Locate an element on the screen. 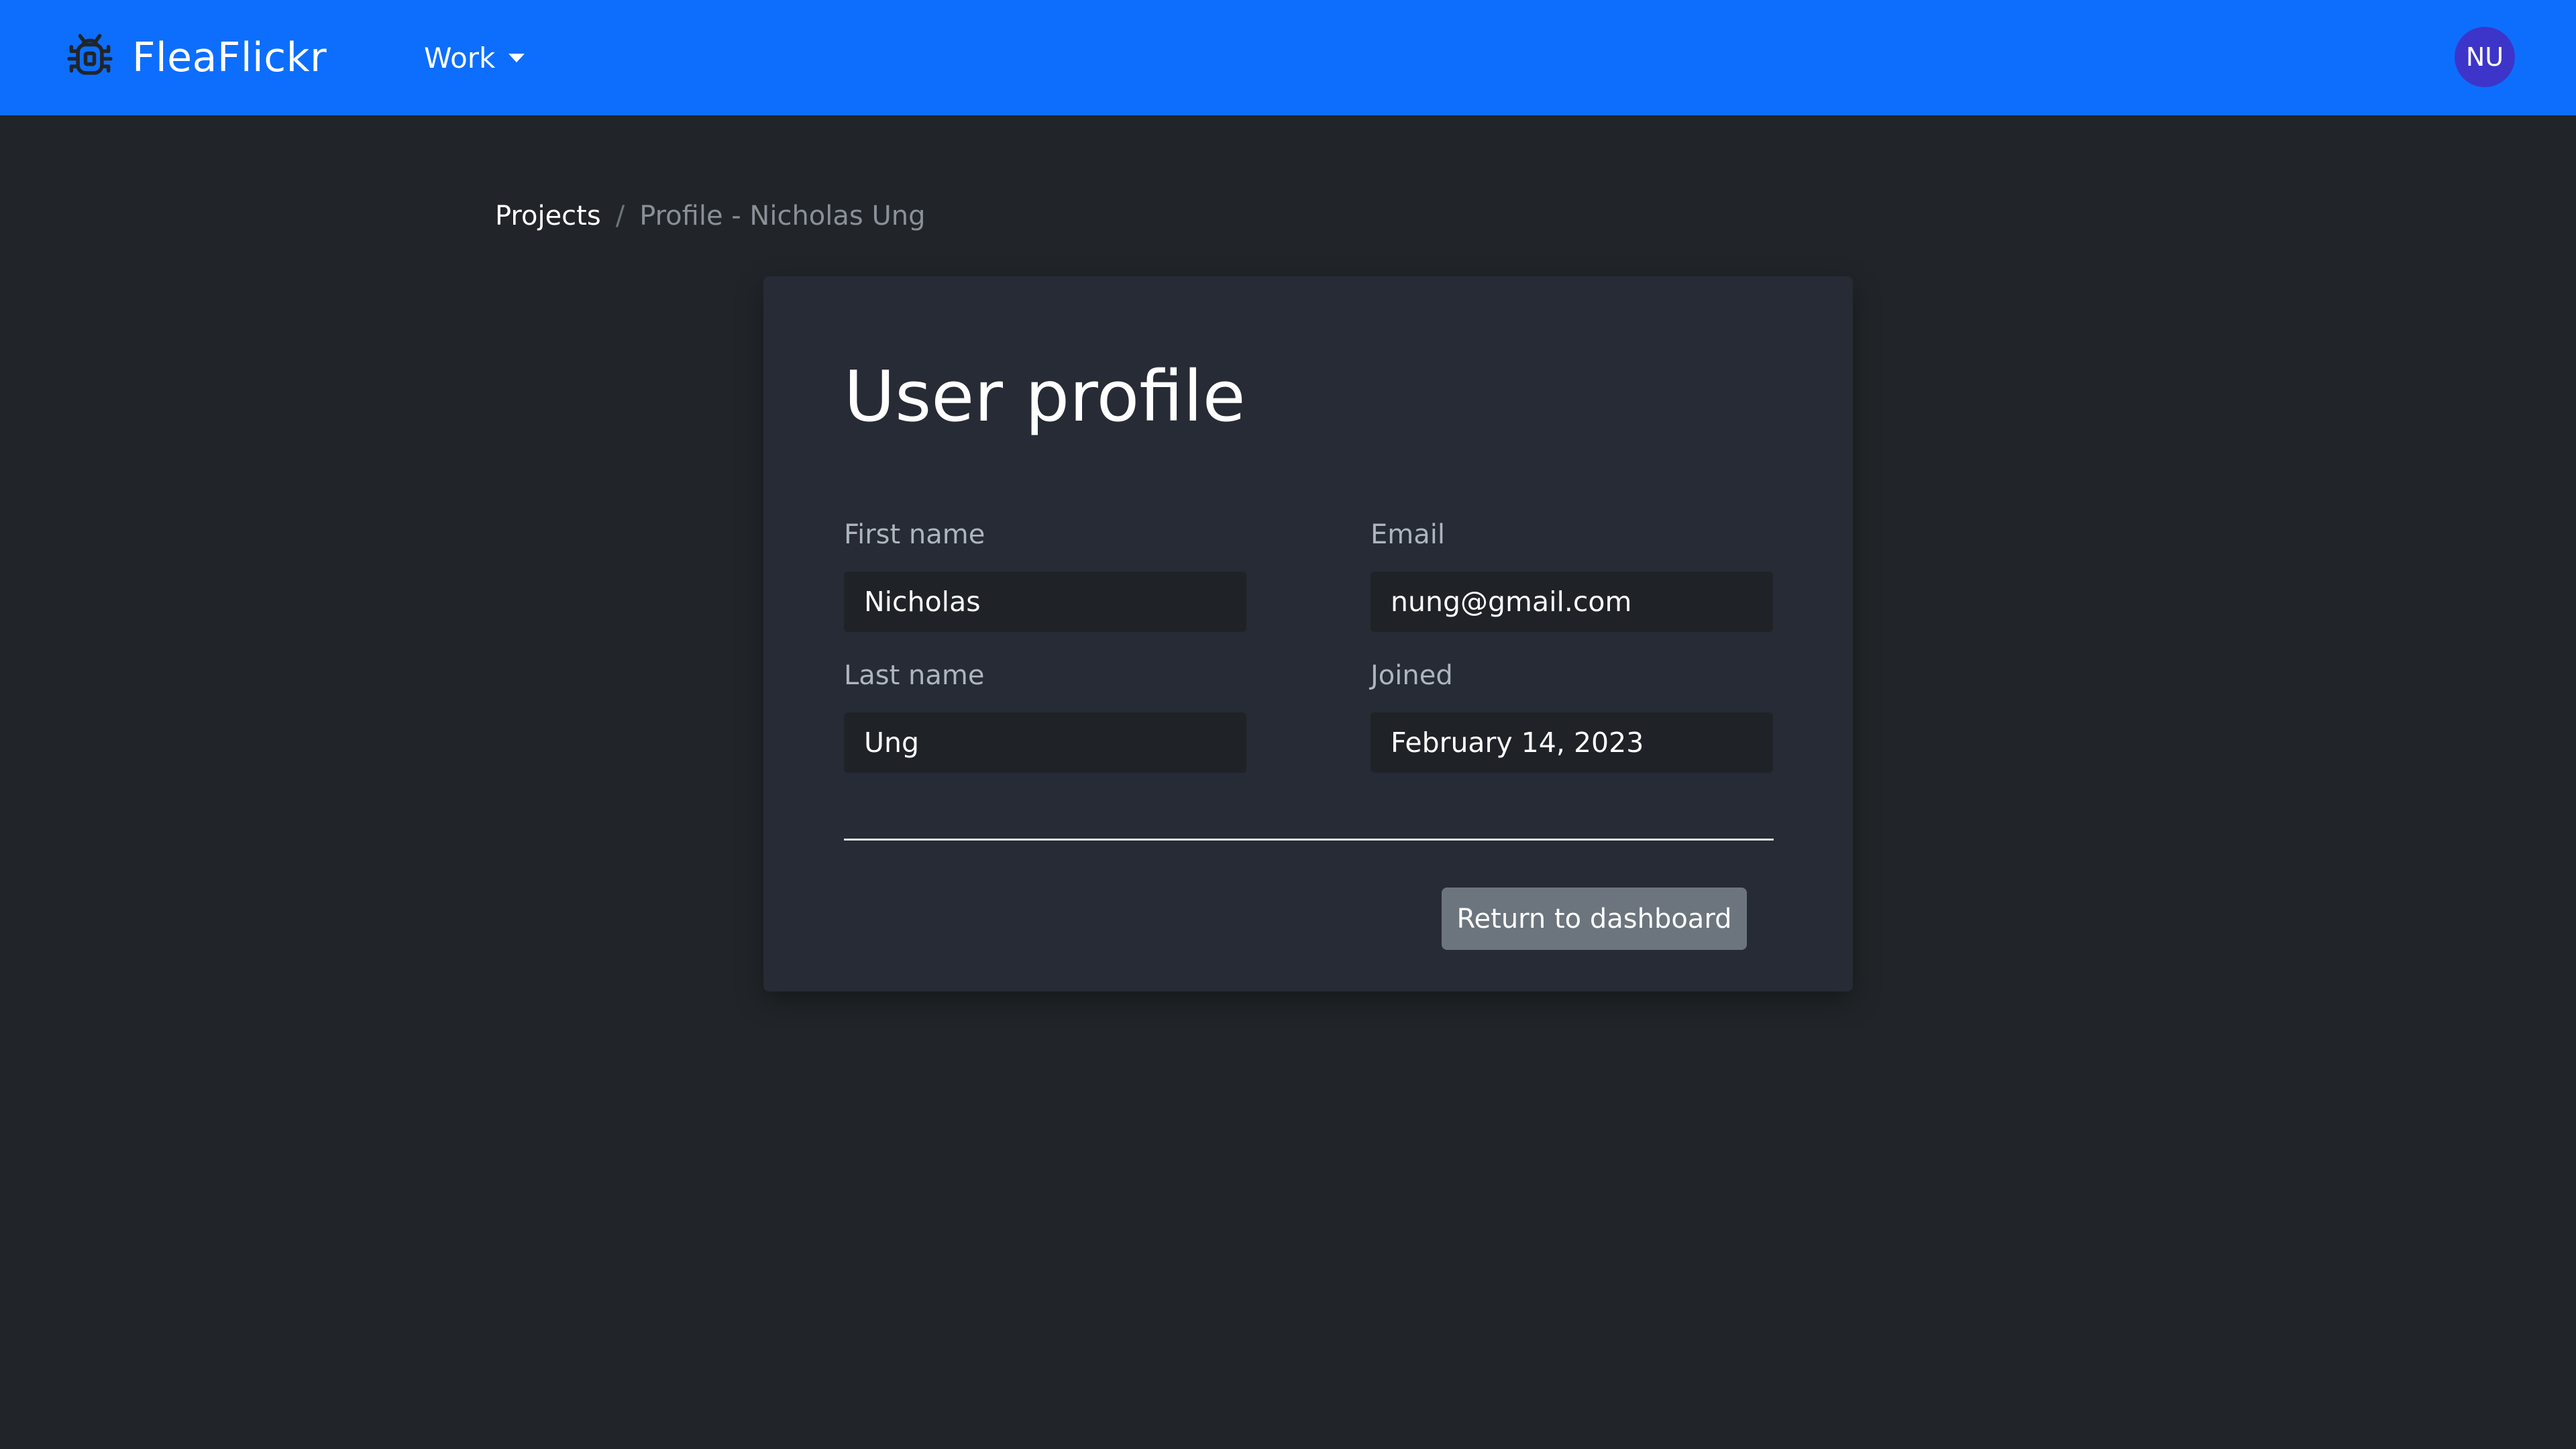 The width and height of the screenshot is (2576, 1449). joined-label: Joined is located at coordinates (1412, 675).